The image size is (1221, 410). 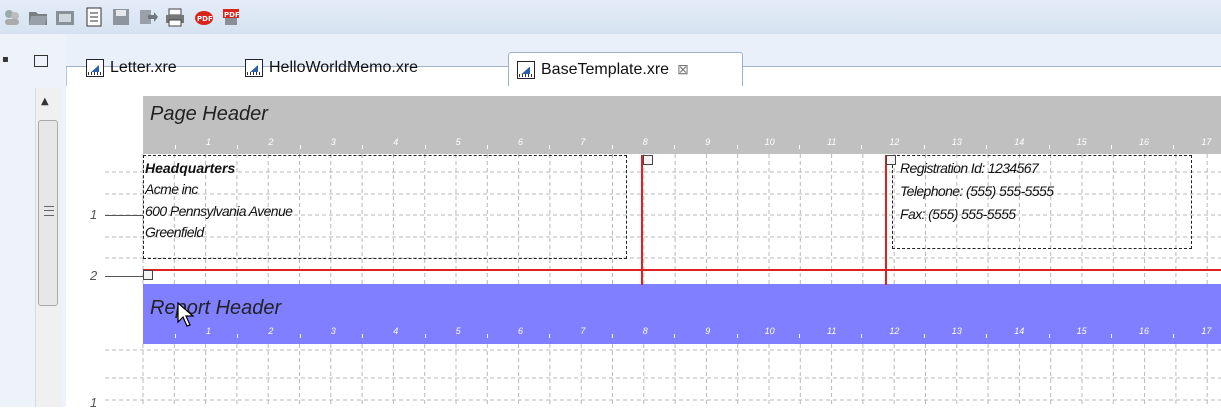 I want to click on scroll-up-arrow-icon: ▲, so click(x=45, y=101).